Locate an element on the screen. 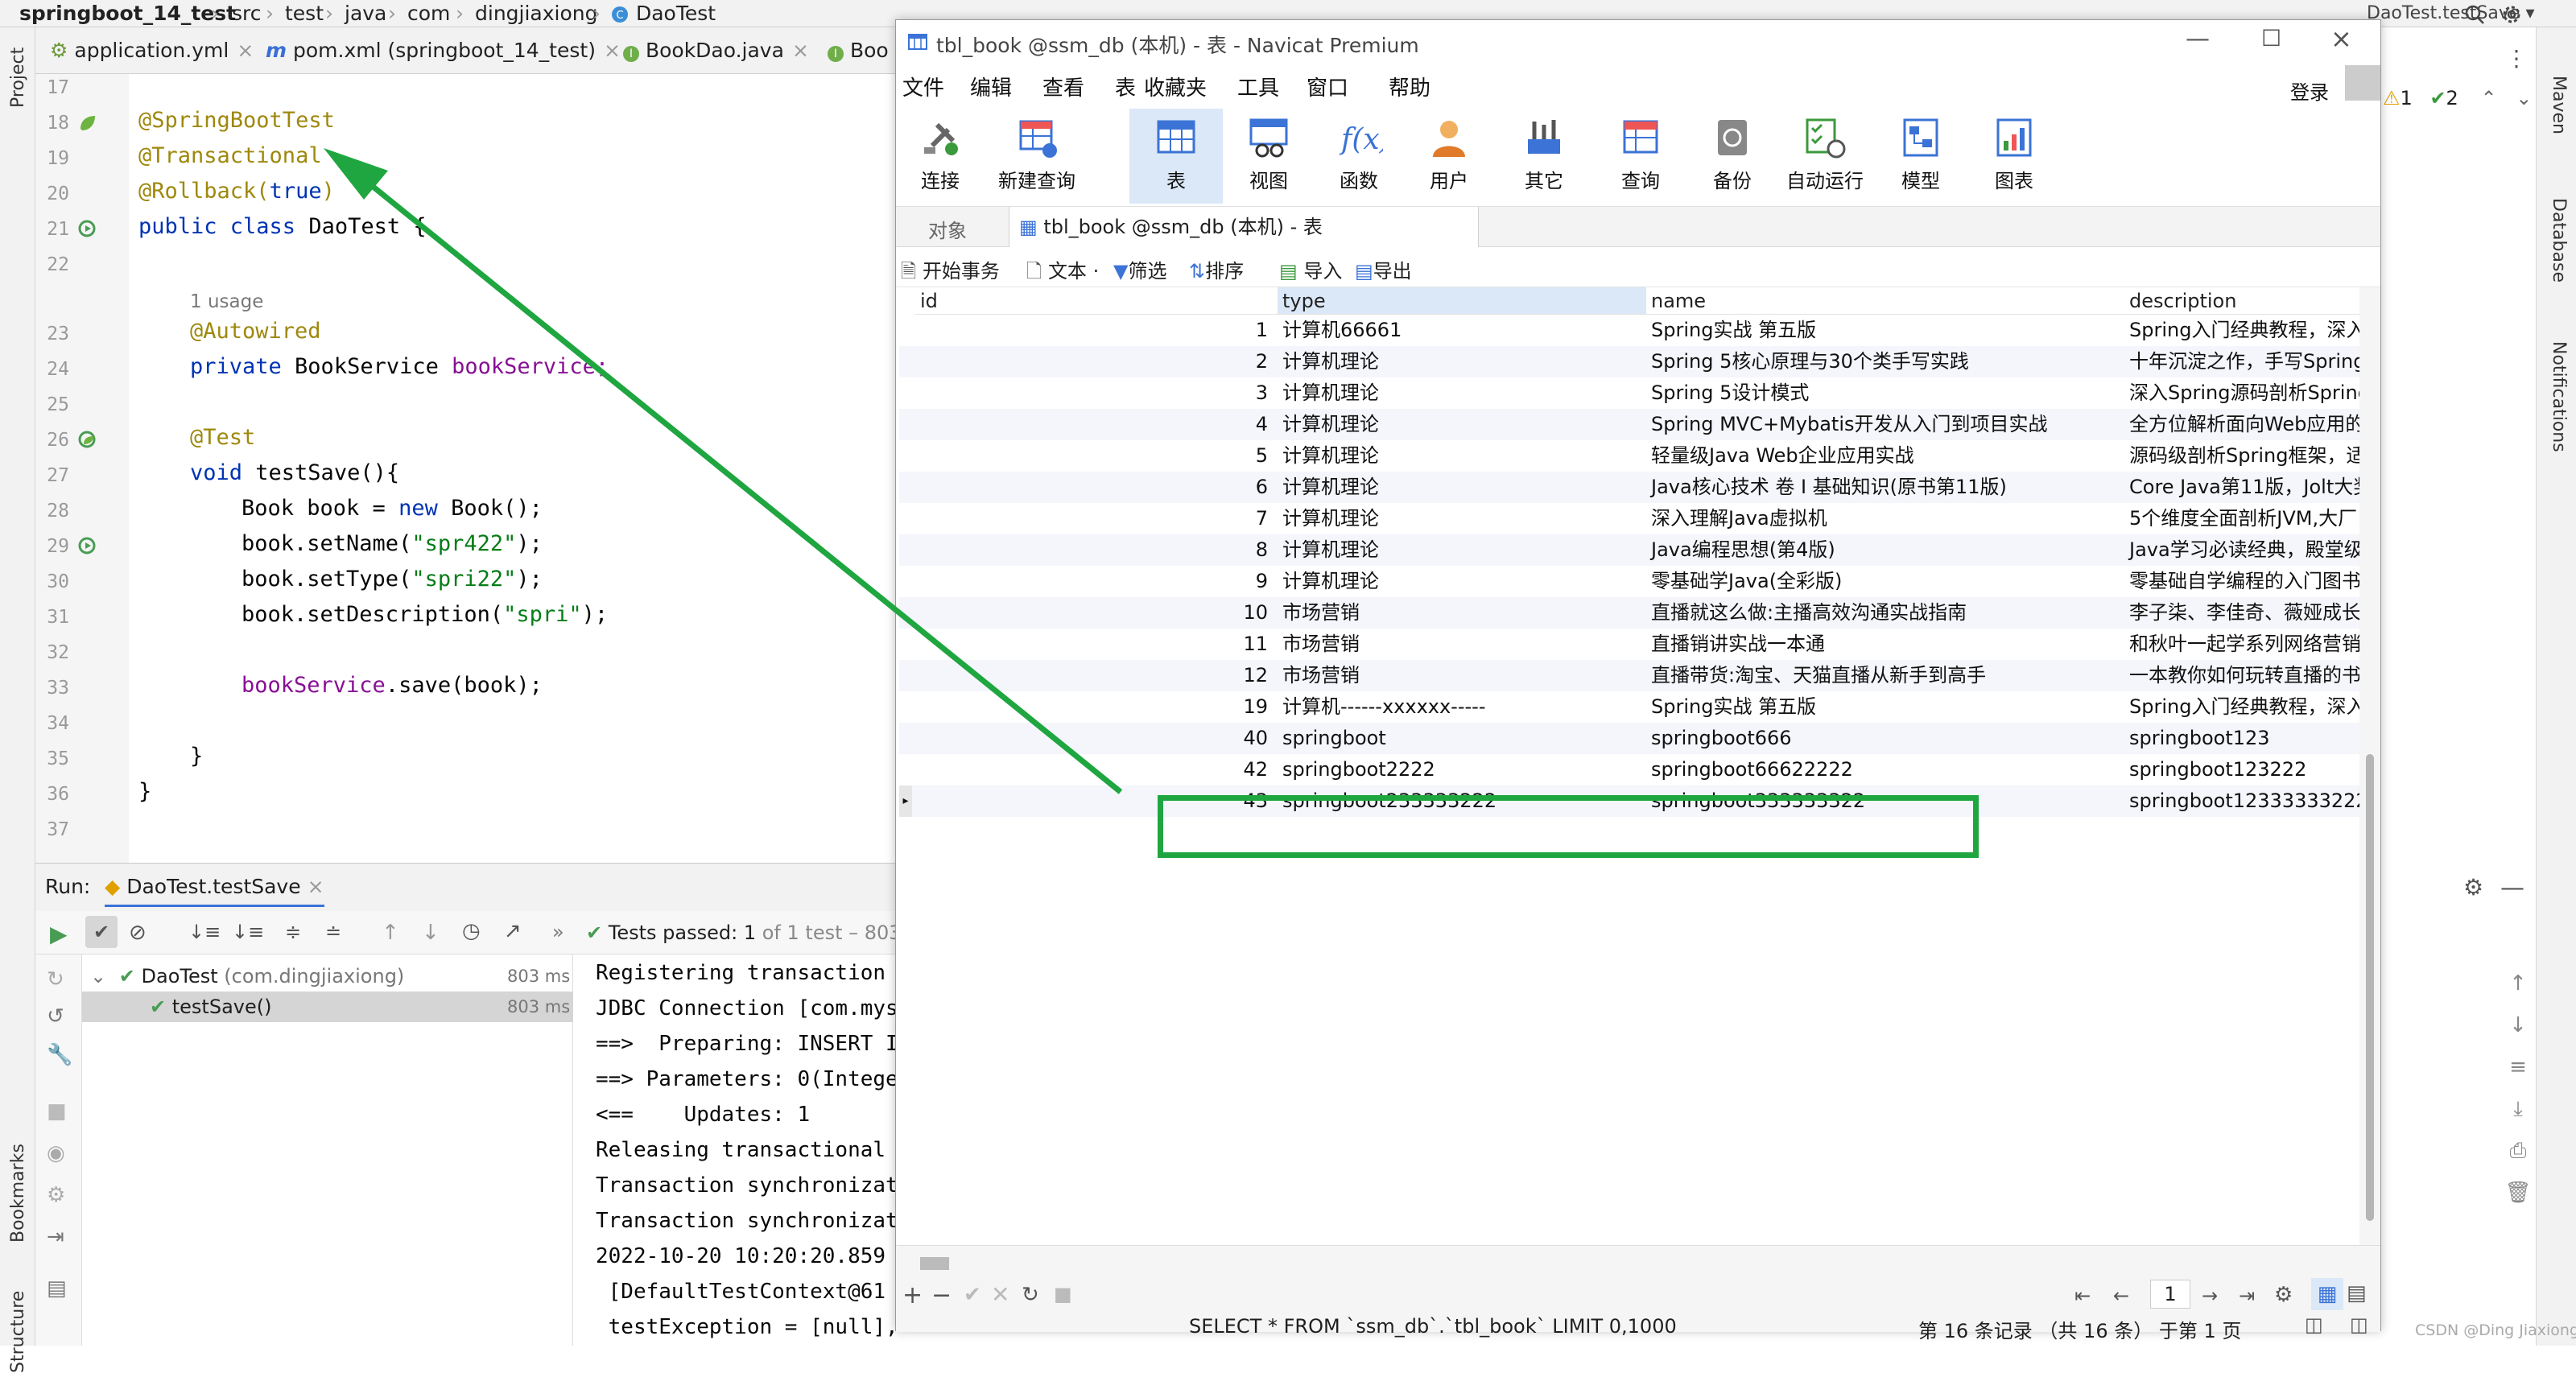  table-row: 40 springboot springboot666 springboot123 is located at coordinates (1629, 738).